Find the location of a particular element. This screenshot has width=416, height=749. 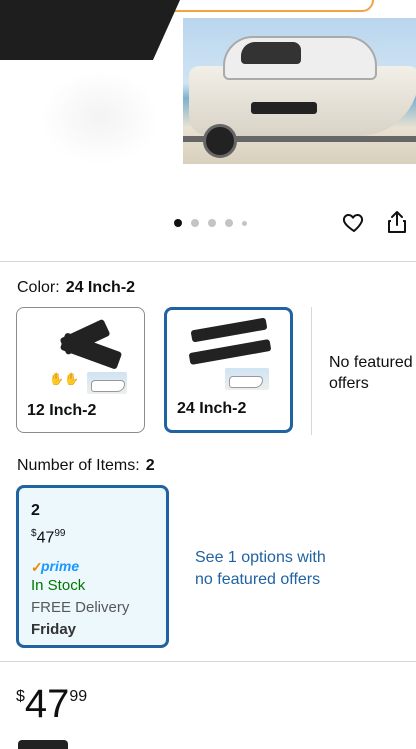

price-currency: $ is located at coordinates (20, 696).